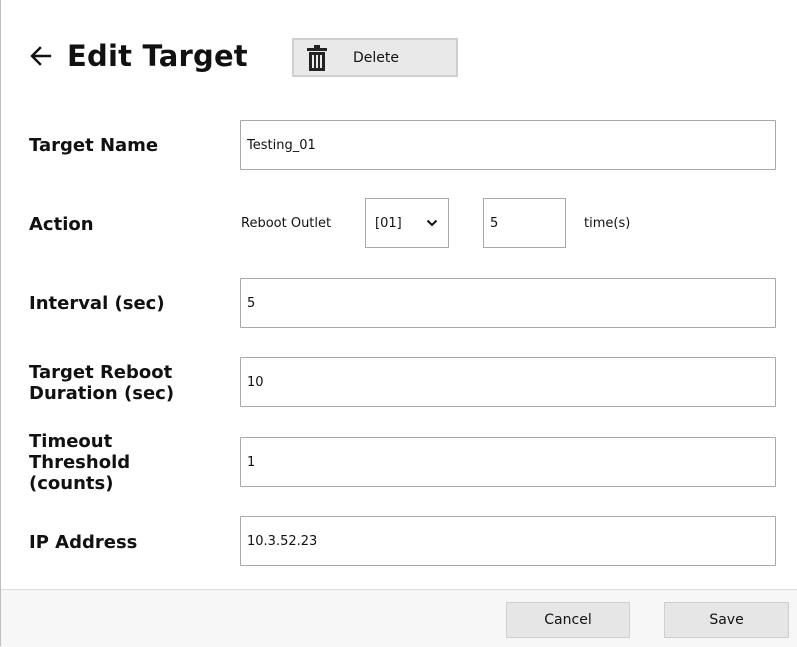  I want to click on target-name-label: Target Name, so click(94, 145).